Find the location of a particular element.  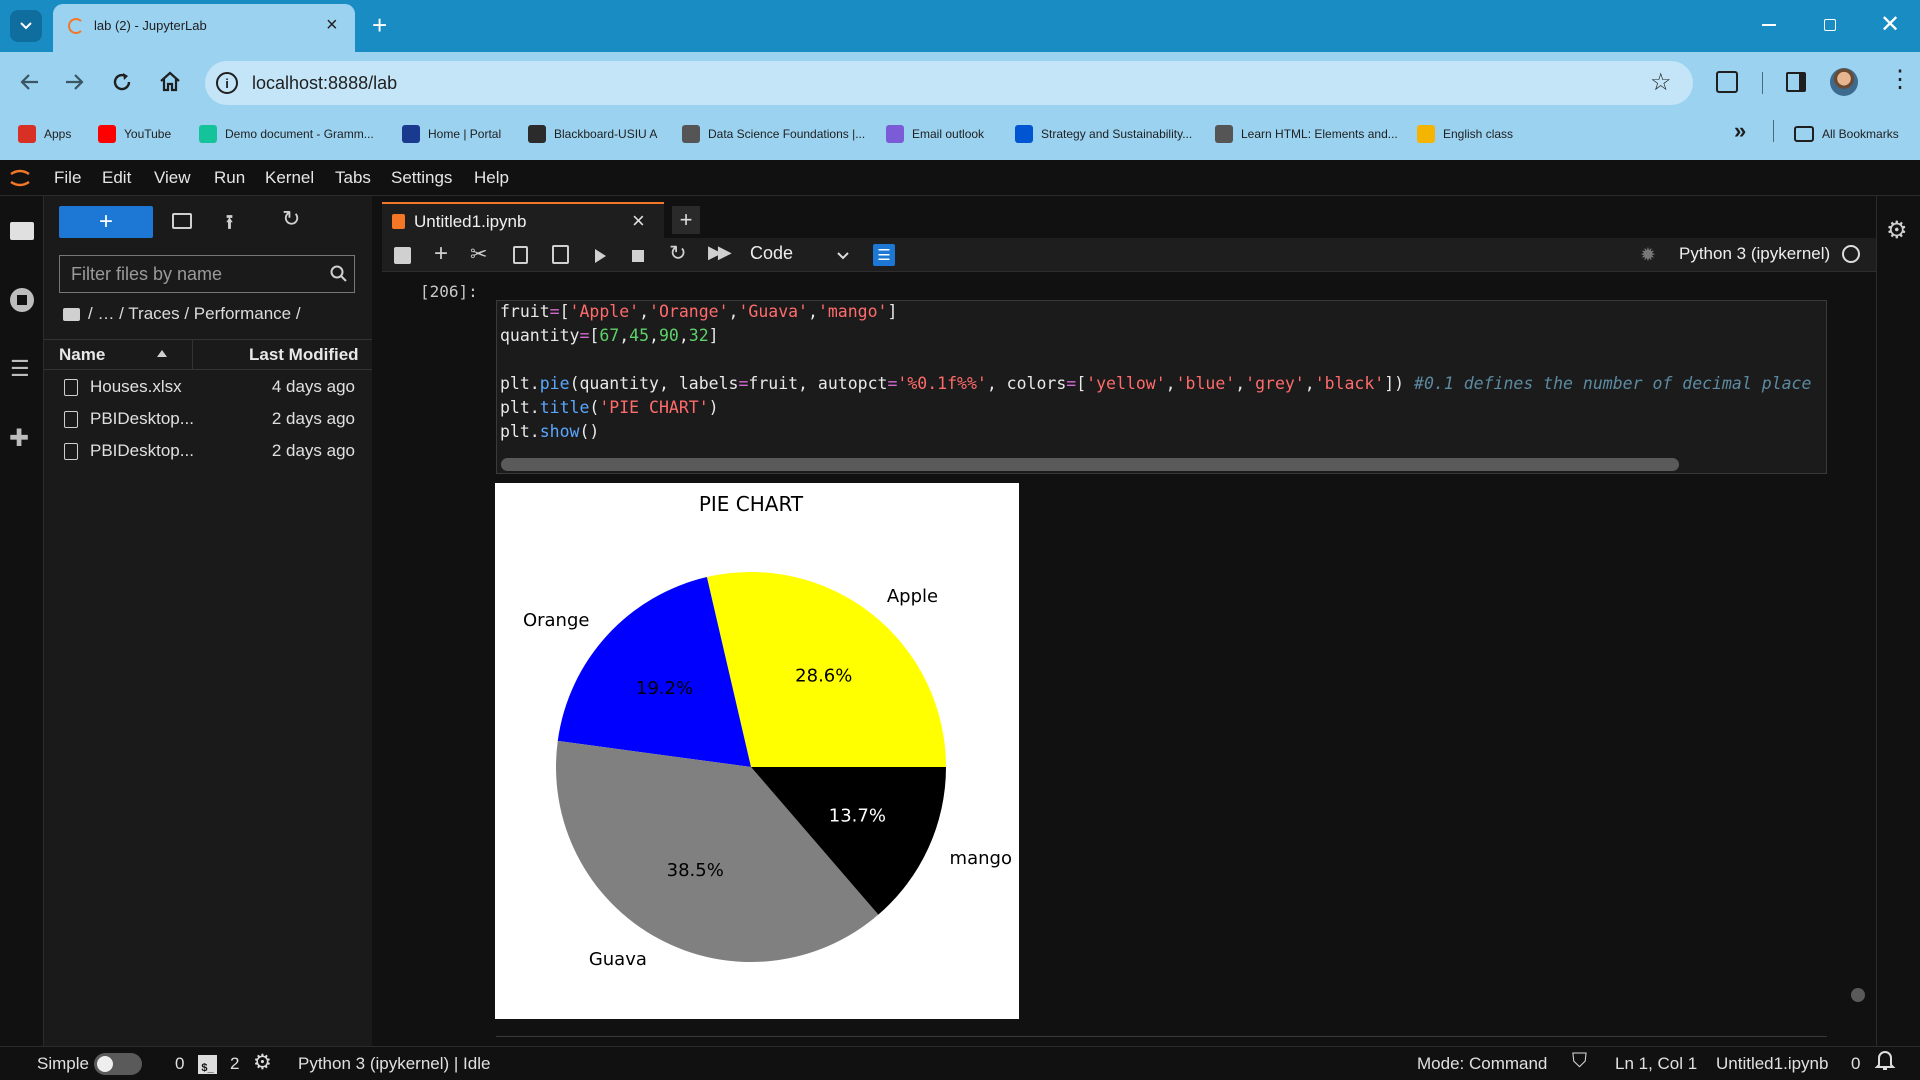

bookmark-item: YouTube is located at coordinates (134, 134).